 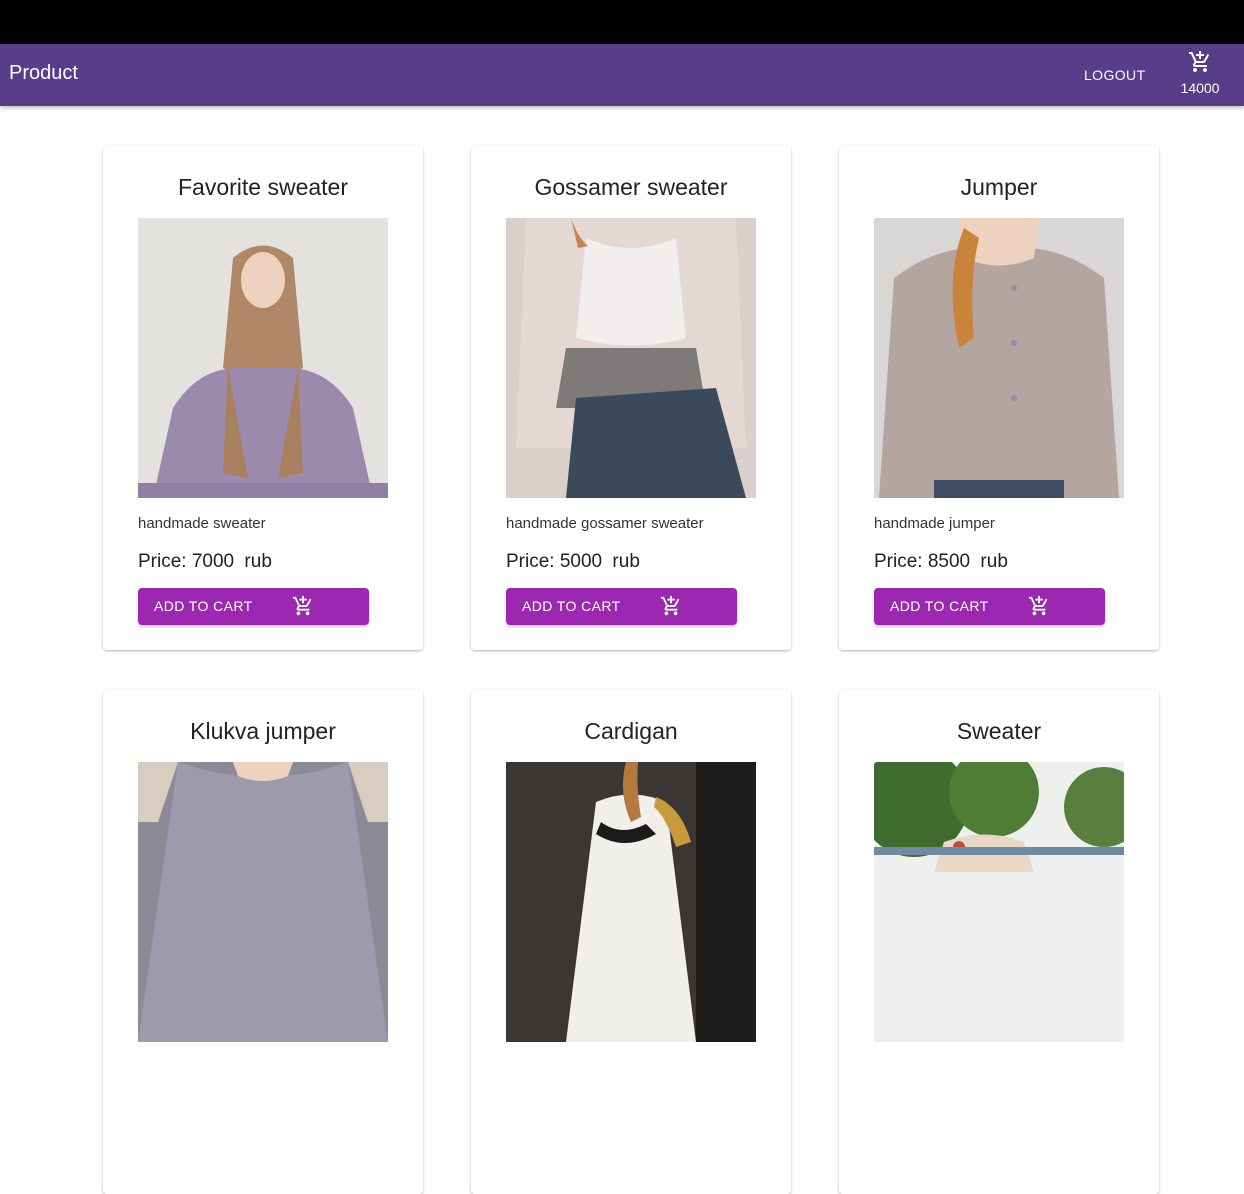 I want to click on product-card: Klukva jumper, so click(x=263, y=942).